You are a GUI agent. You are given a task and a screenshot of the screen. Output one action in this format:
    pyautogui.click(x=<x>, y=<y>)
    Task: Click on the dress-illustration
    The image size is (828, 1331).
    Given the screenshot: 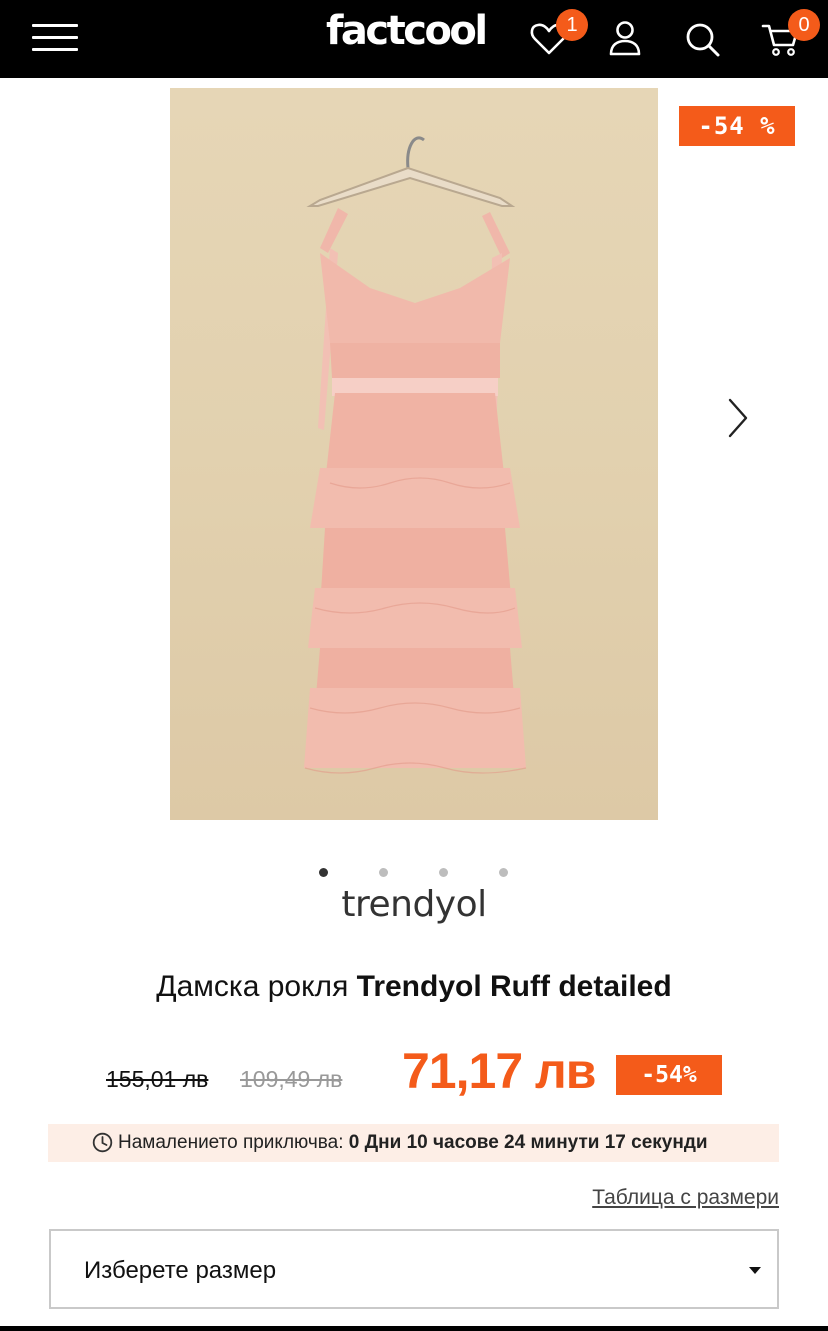 What is the action you would take?
    pyautogui.click(x=415, y=455)
    